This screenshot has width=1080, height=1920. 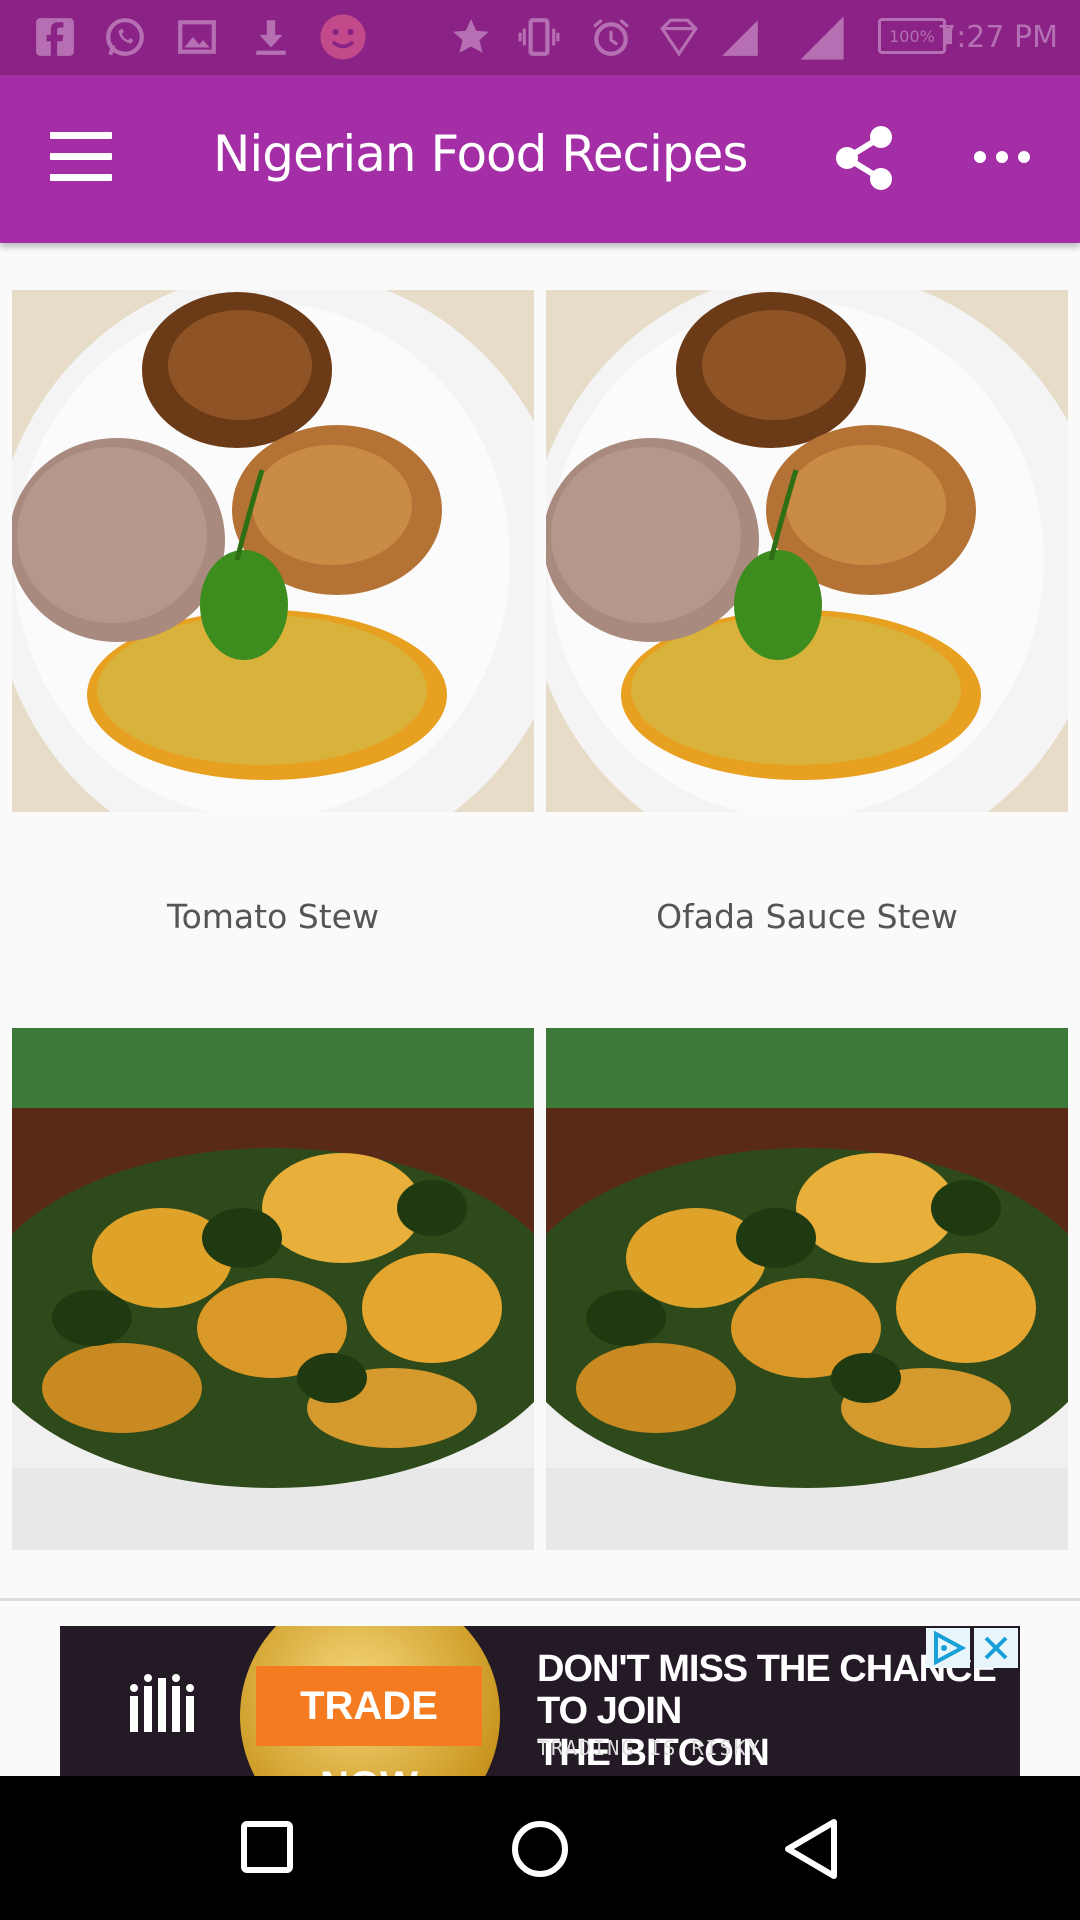 I want to click on gallery-icon, so click(x=197, y=37).